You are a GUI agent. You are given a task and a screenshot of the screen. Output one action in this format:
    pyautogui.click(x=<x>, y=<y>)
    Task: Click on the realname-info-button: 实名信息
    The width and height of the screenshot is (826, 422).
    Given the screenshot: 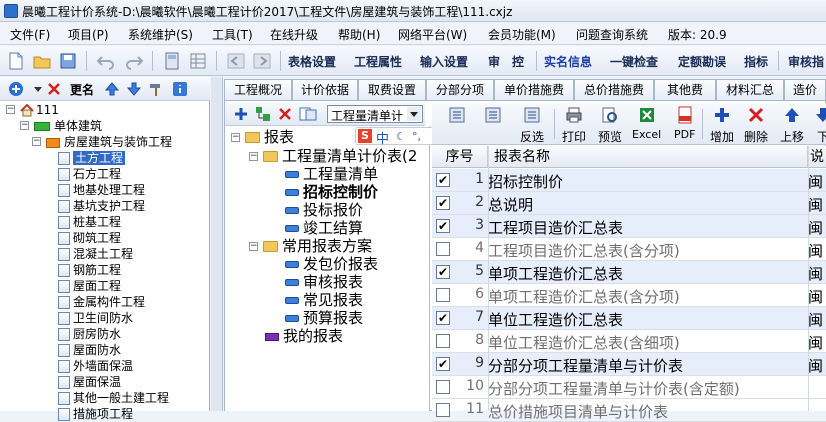 What is the action you would take?
    pyautogui.click(x=568, y=61)
    